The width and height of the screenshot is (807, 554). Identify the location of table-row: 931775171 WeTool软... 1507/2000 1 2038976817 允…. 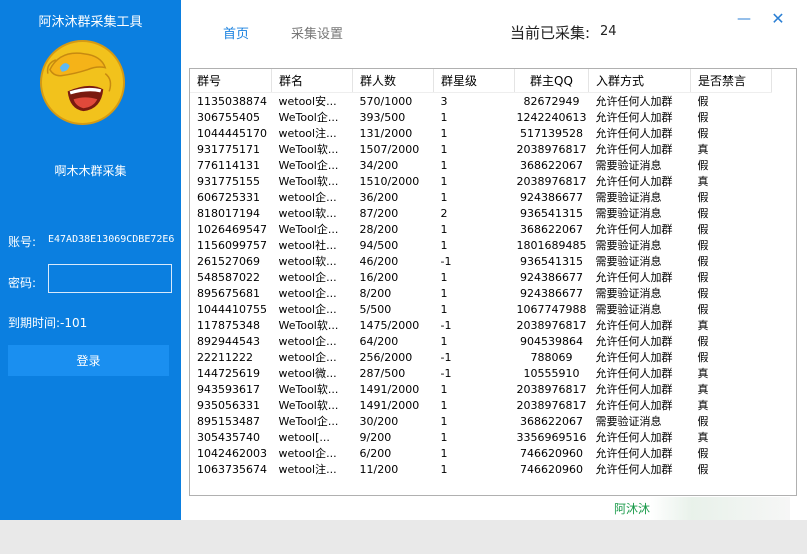
(481, 149).